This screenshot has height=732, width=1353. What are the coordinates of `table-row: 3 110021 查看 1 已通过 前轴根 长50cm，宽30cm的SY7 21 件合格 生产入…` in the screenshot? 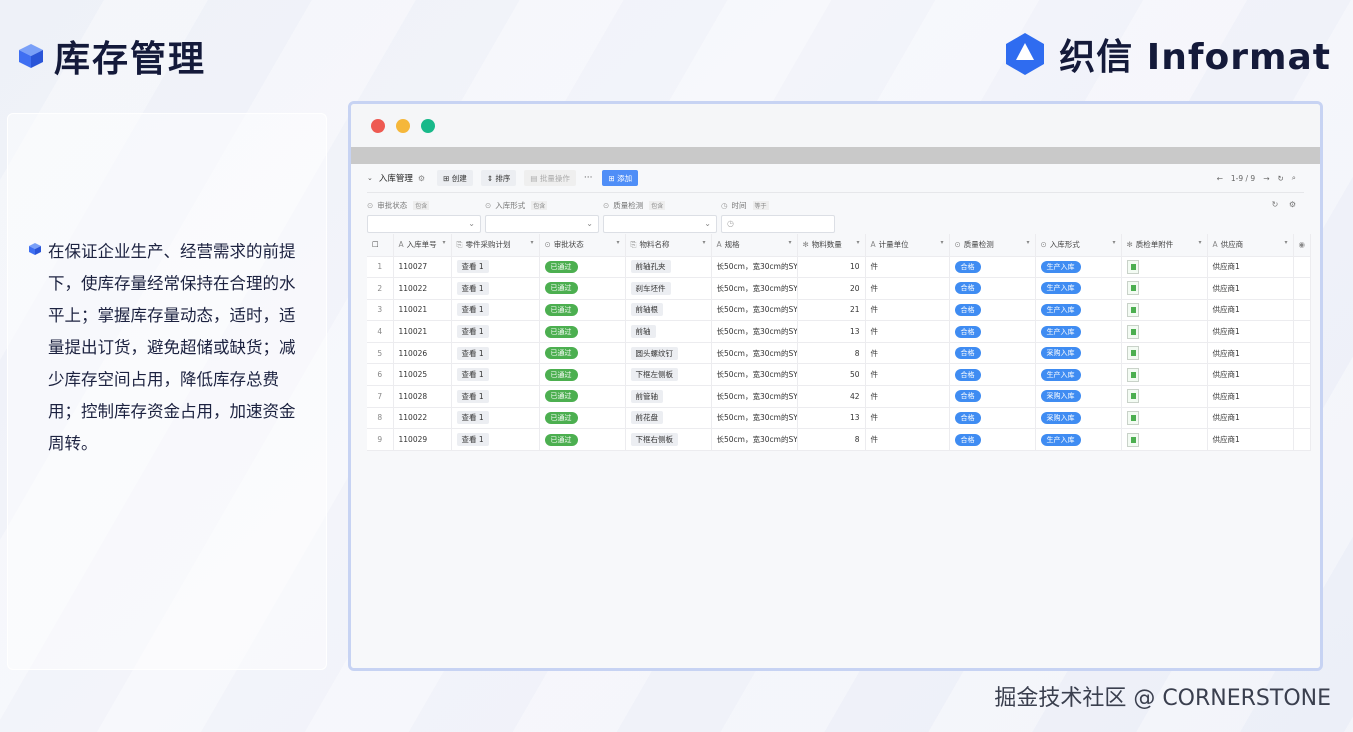 It's located at (839, 310).